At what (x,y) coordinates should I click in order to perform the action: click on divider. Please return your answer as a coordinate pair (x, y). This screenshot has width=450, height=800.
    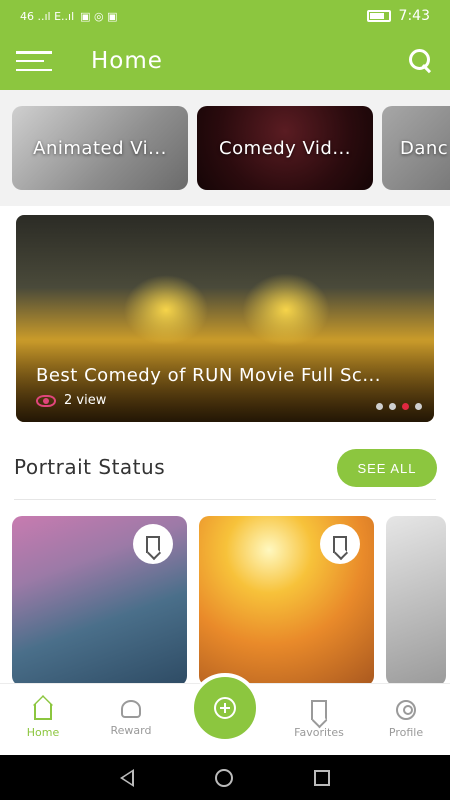
    Looking at the image, I should click on (225, 499).